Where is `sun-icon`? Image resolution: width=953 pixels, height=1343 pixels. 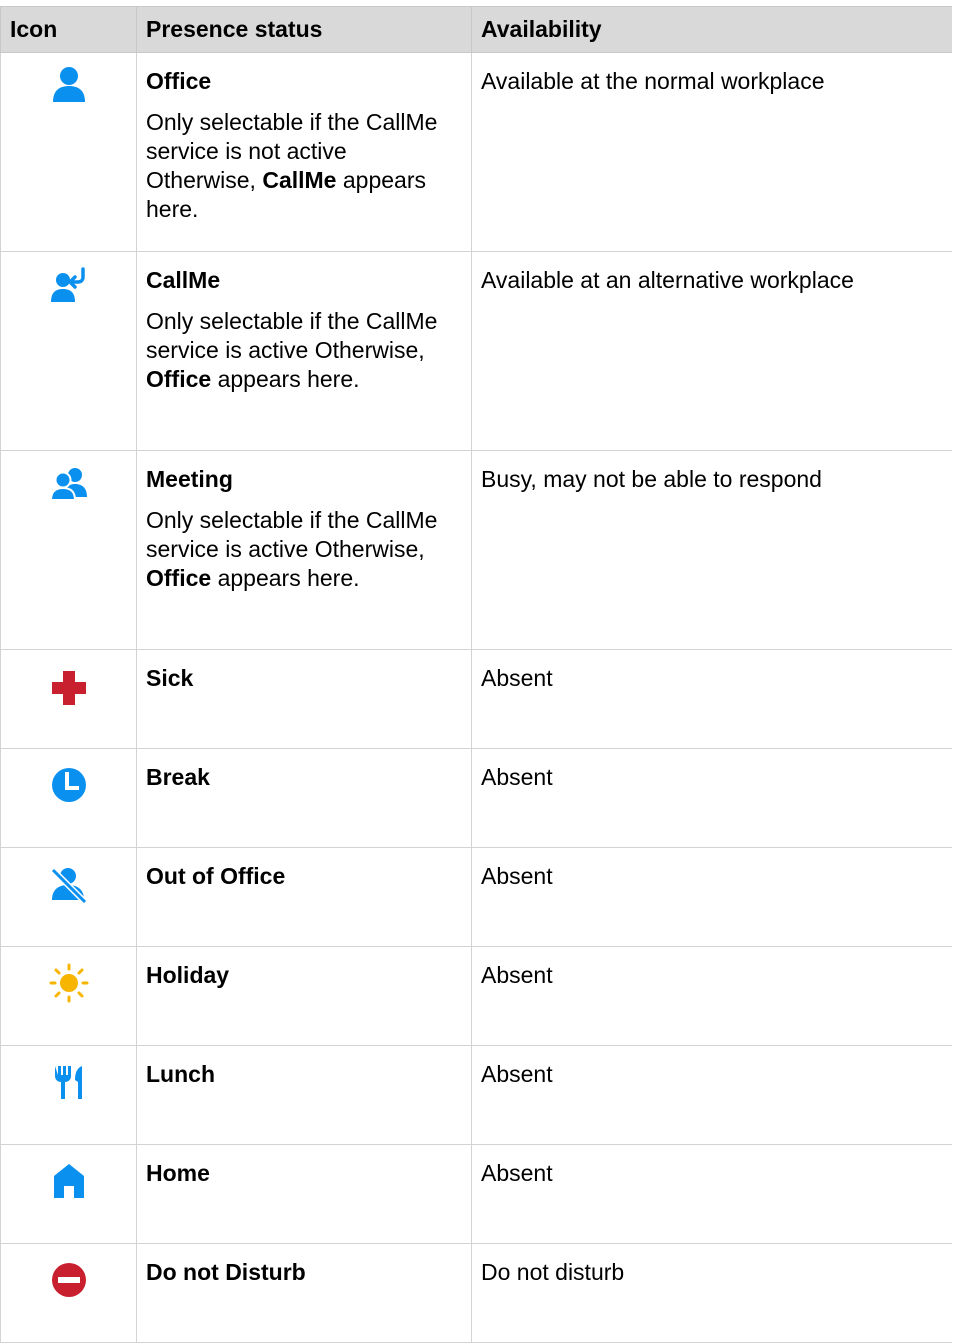 sun-icon is located at coordinates (69, 983).